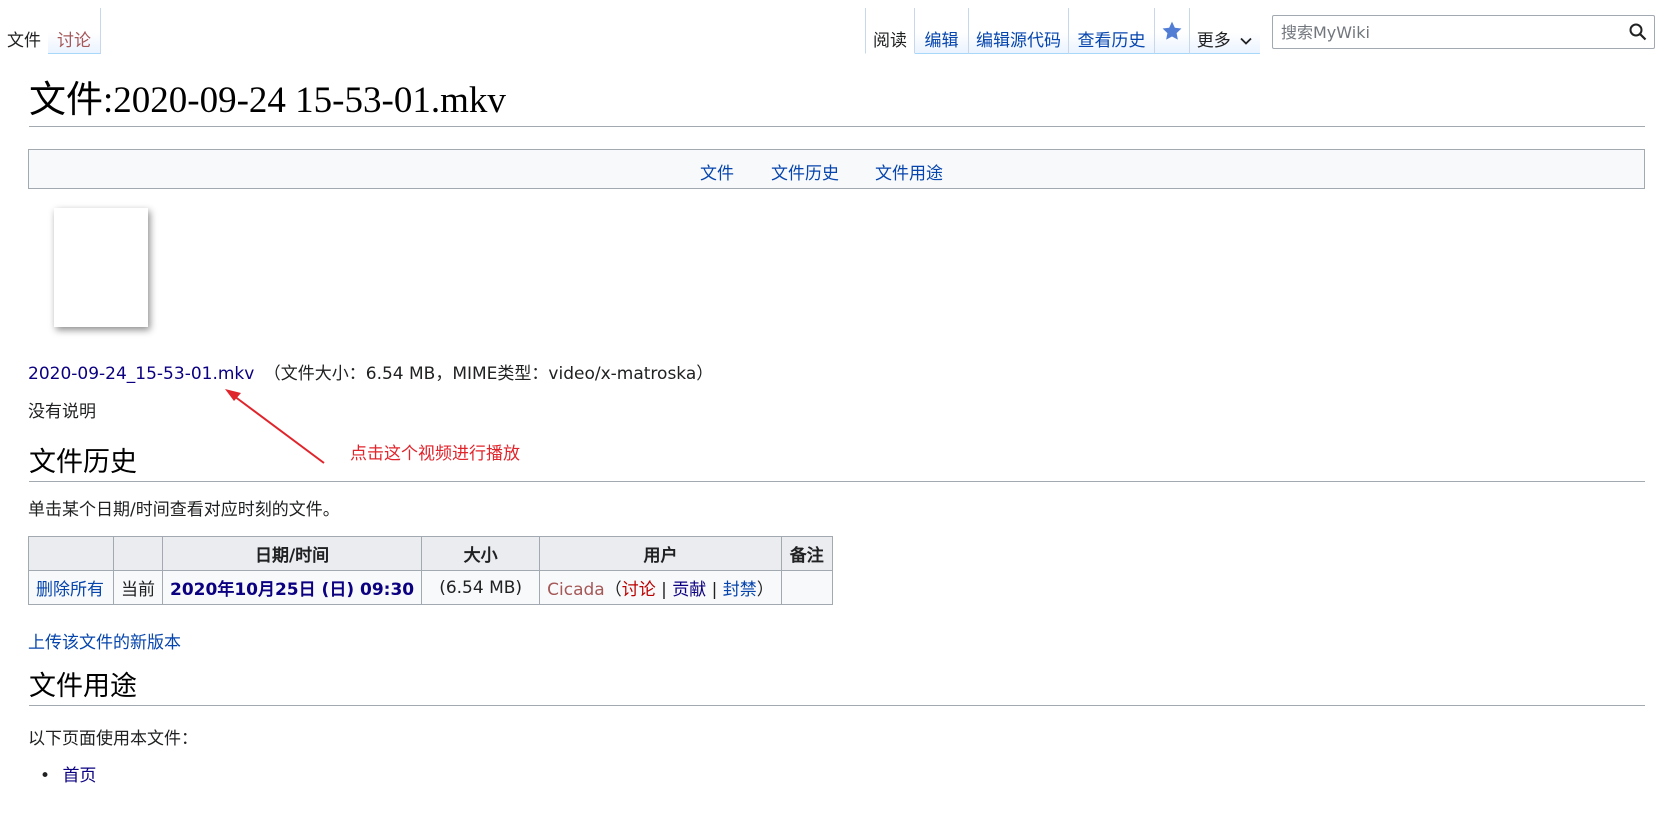 This screenshot has width=1665, height=816. Describe the element at coordinates (941, 41) in the screenshot. I see `tab-edit-label: 编辑` at that location.